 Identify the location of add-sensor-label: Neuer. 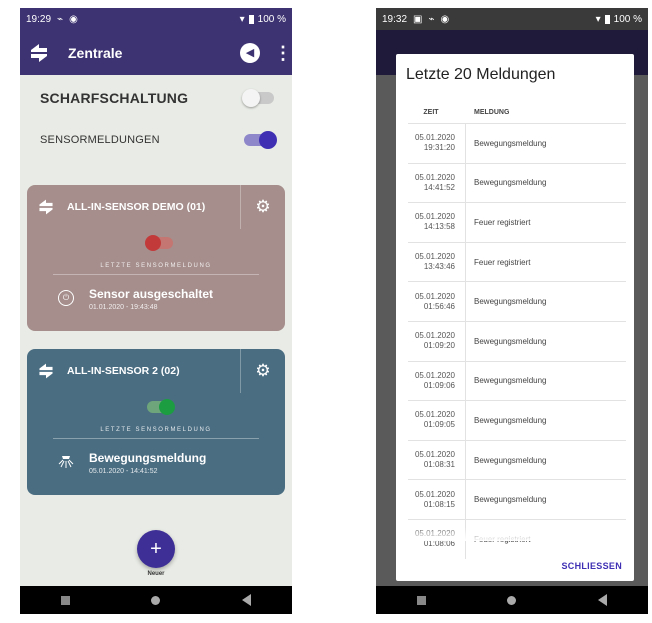
(156, 574).